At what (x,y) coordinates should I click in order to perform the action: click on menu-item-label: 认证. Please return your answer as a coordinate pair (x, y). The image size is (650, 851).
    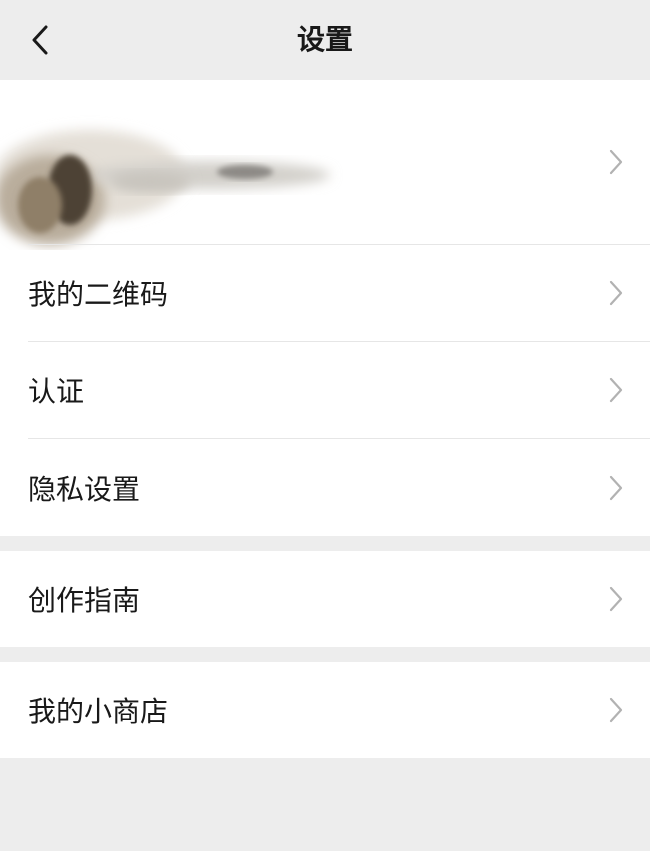
    Looking at the image, I should click on (56, 391).